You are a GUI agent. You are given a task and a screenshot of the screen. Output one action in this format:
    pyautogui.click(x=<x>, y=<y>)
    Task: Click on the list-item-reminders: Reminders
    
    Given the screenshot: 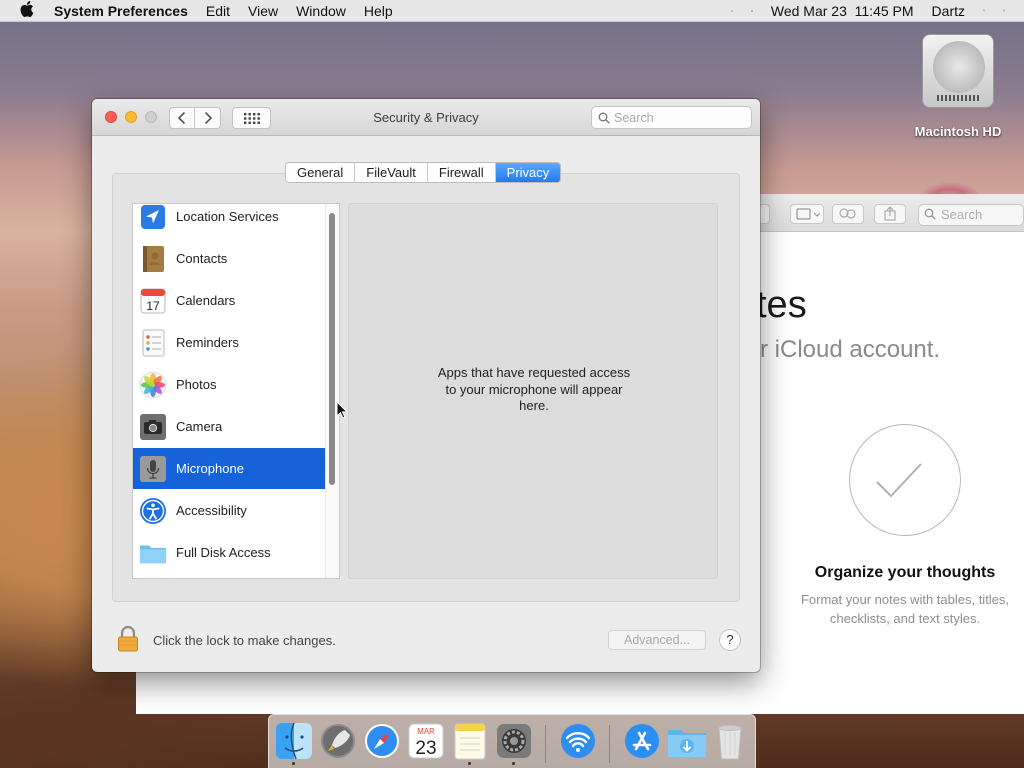 What is the action you would take?
    pyautogui.click(x=229, y=342)
    